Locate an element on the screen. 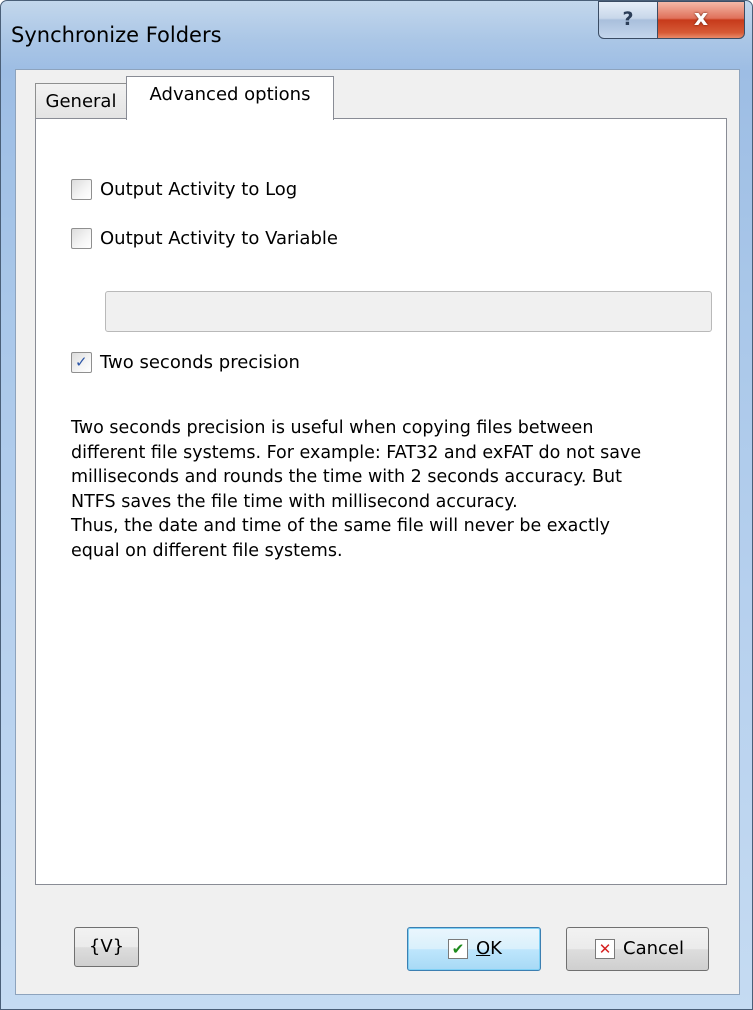  cancel-button: ✕ Cancel is located at coordinates (637, 949).